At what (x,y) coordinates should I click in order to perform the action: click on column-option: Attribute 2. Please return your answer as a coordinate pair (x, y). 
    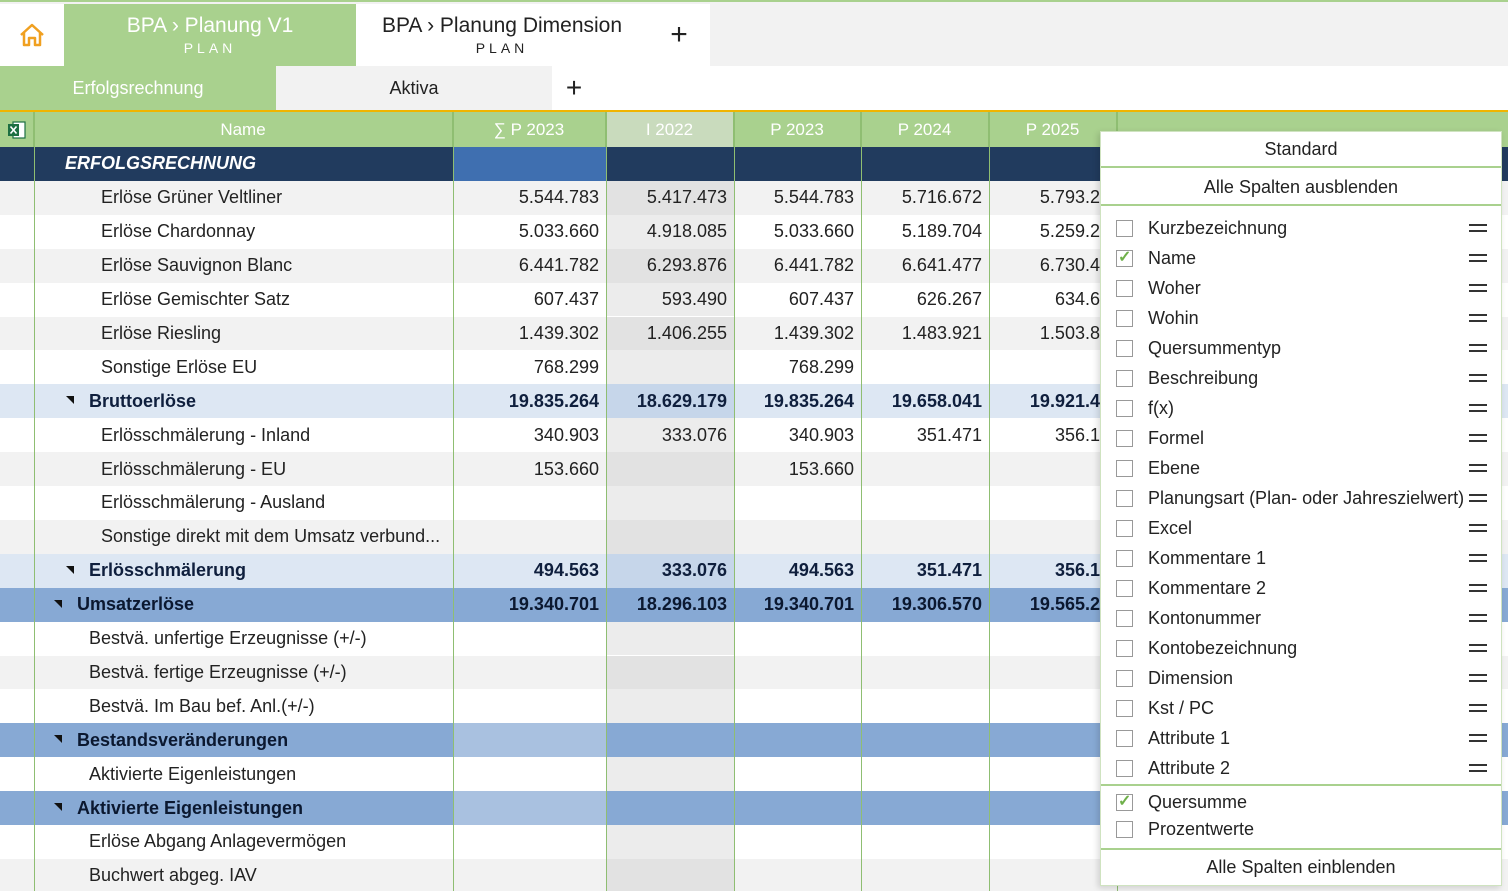
    Looking at the image, I should click on (1301, 768).